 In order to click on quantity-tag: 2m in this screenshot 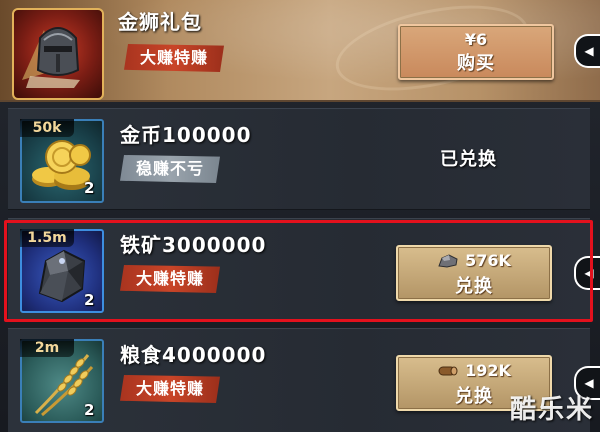, I will do `click(47, 348)`.